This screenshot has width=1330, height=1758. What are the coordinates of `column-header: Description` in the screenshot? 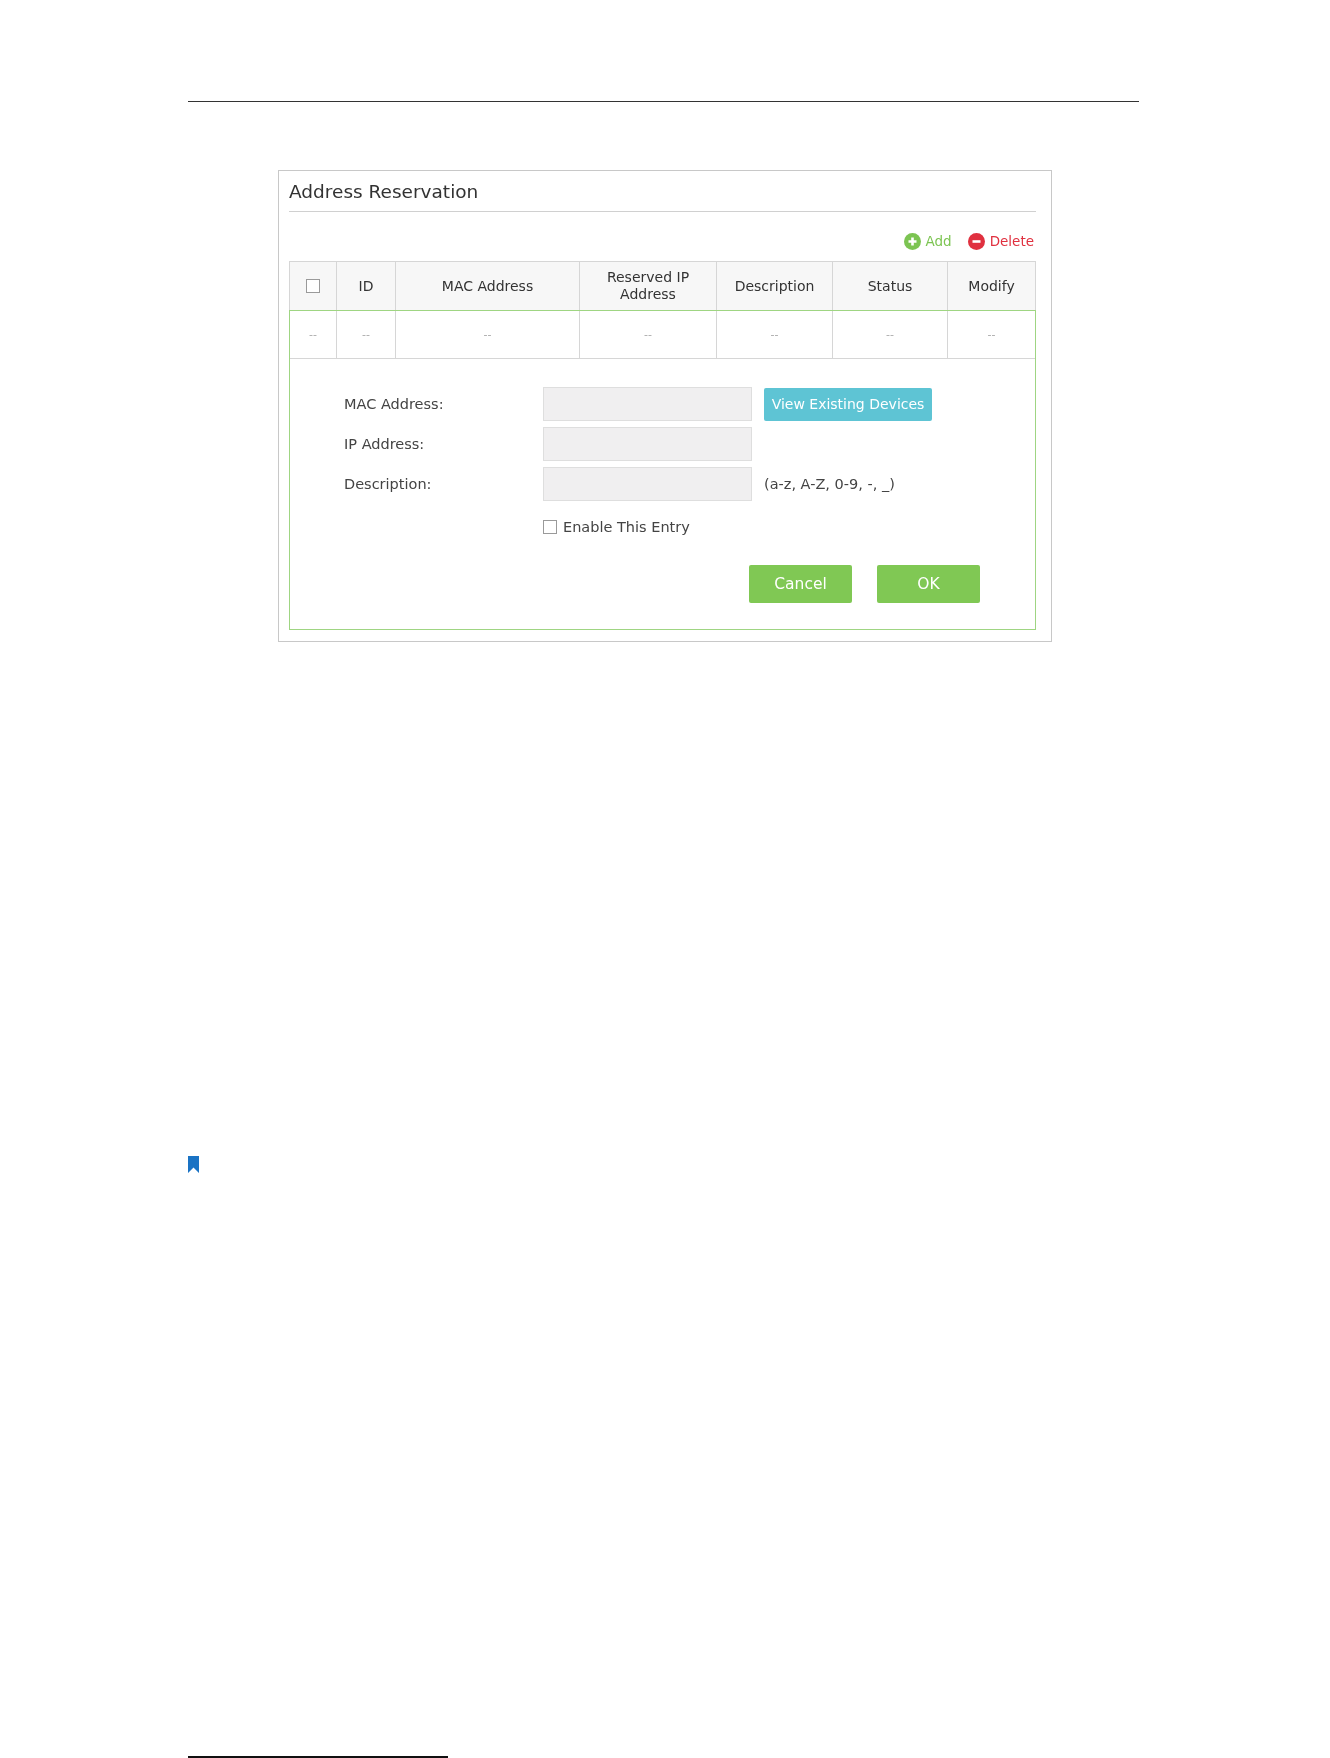 It's located at (774, 286).